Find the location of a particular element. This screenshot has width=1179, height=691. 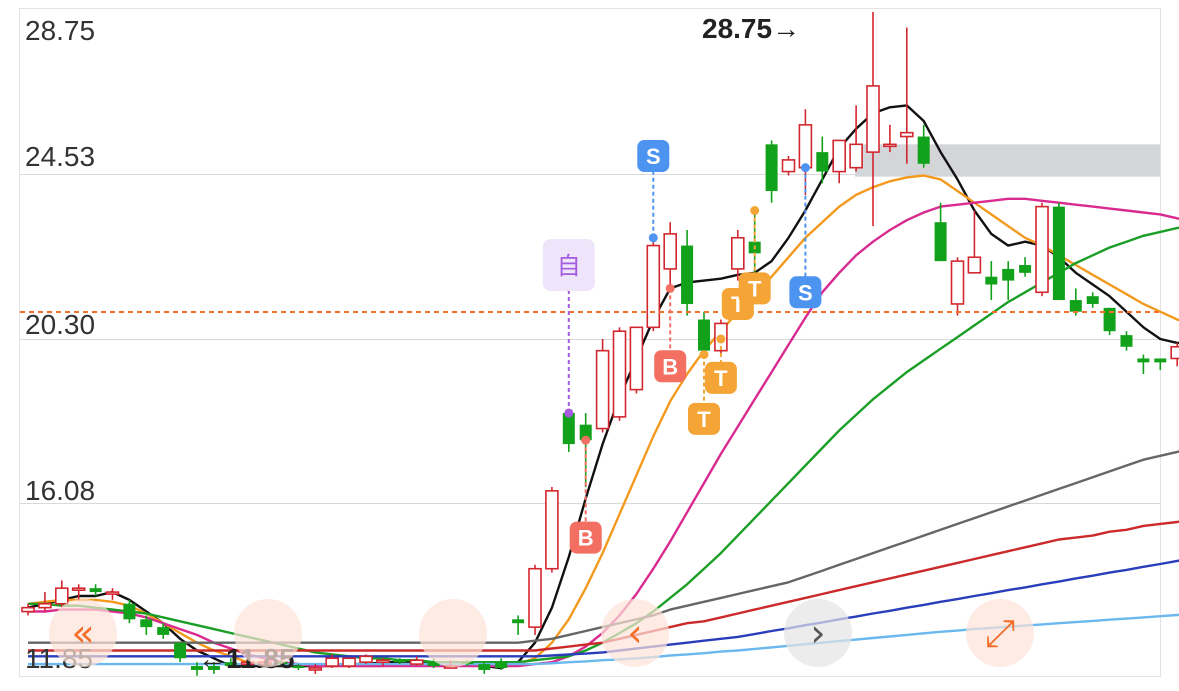

rewind-icon: « is located at coordinates (82, 633).